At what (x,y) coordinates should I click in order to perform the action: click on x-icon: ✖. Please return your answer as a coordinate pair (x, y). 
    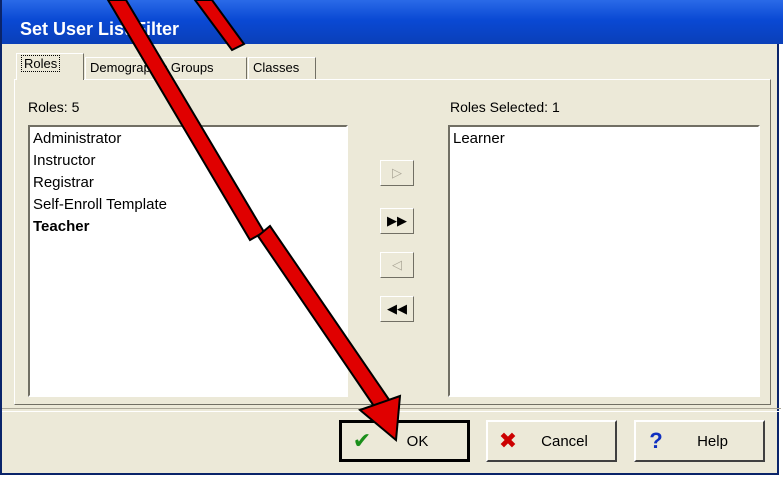
    Looking at the image, I should click on (508, 440).